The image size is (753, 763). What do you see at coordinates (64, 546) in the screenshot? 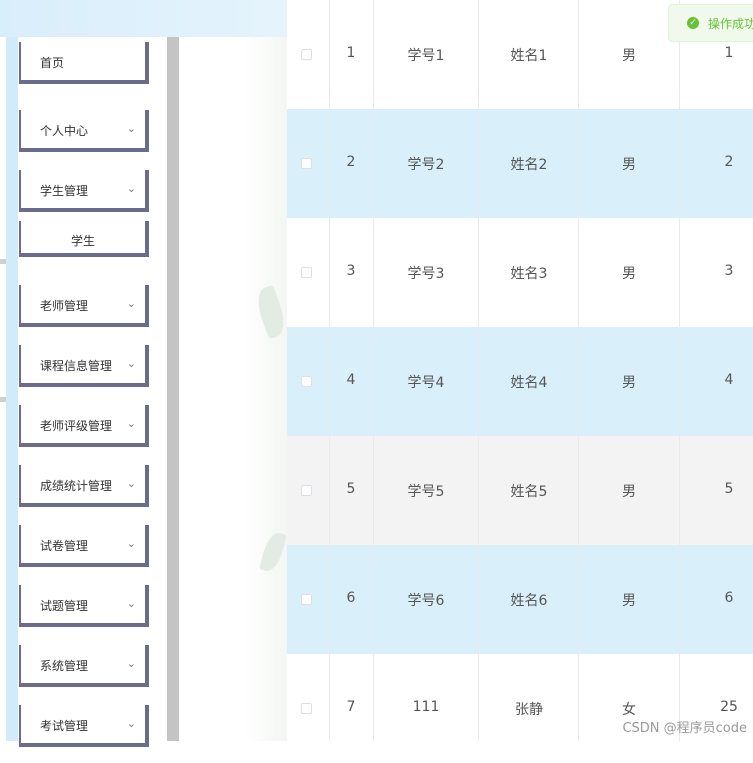
I see `sidebar-item-label: 试卷管理` at bounding box center [64, 546].